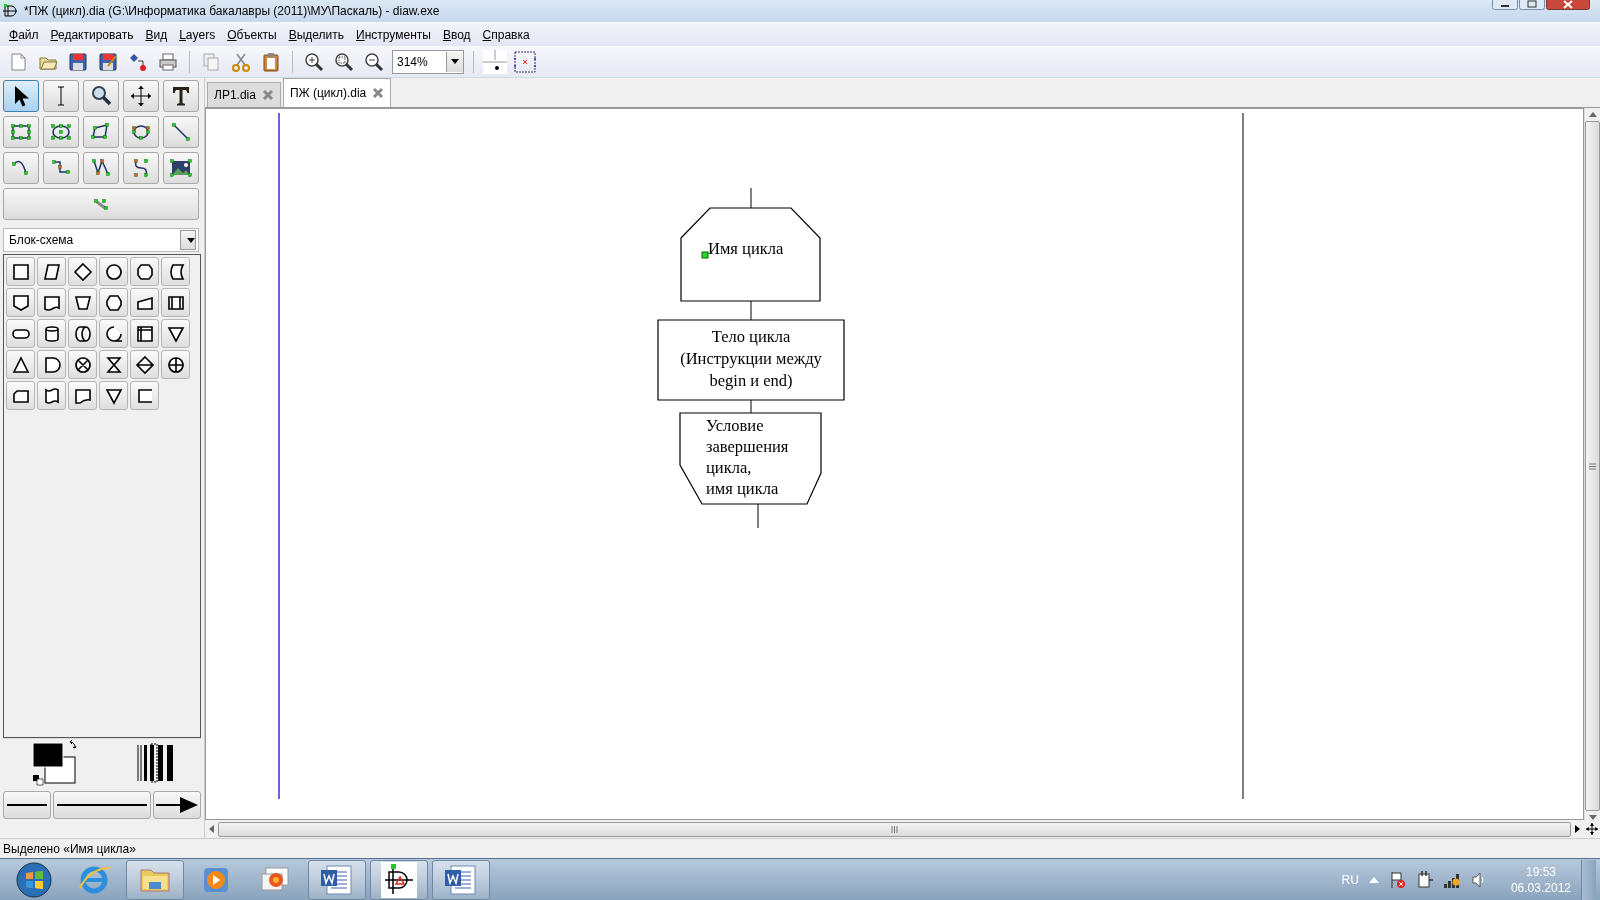  What do you see at coordinates (155, 763) in the screenshot?
I see `line-width-icon` at bounding box center [155, 763].